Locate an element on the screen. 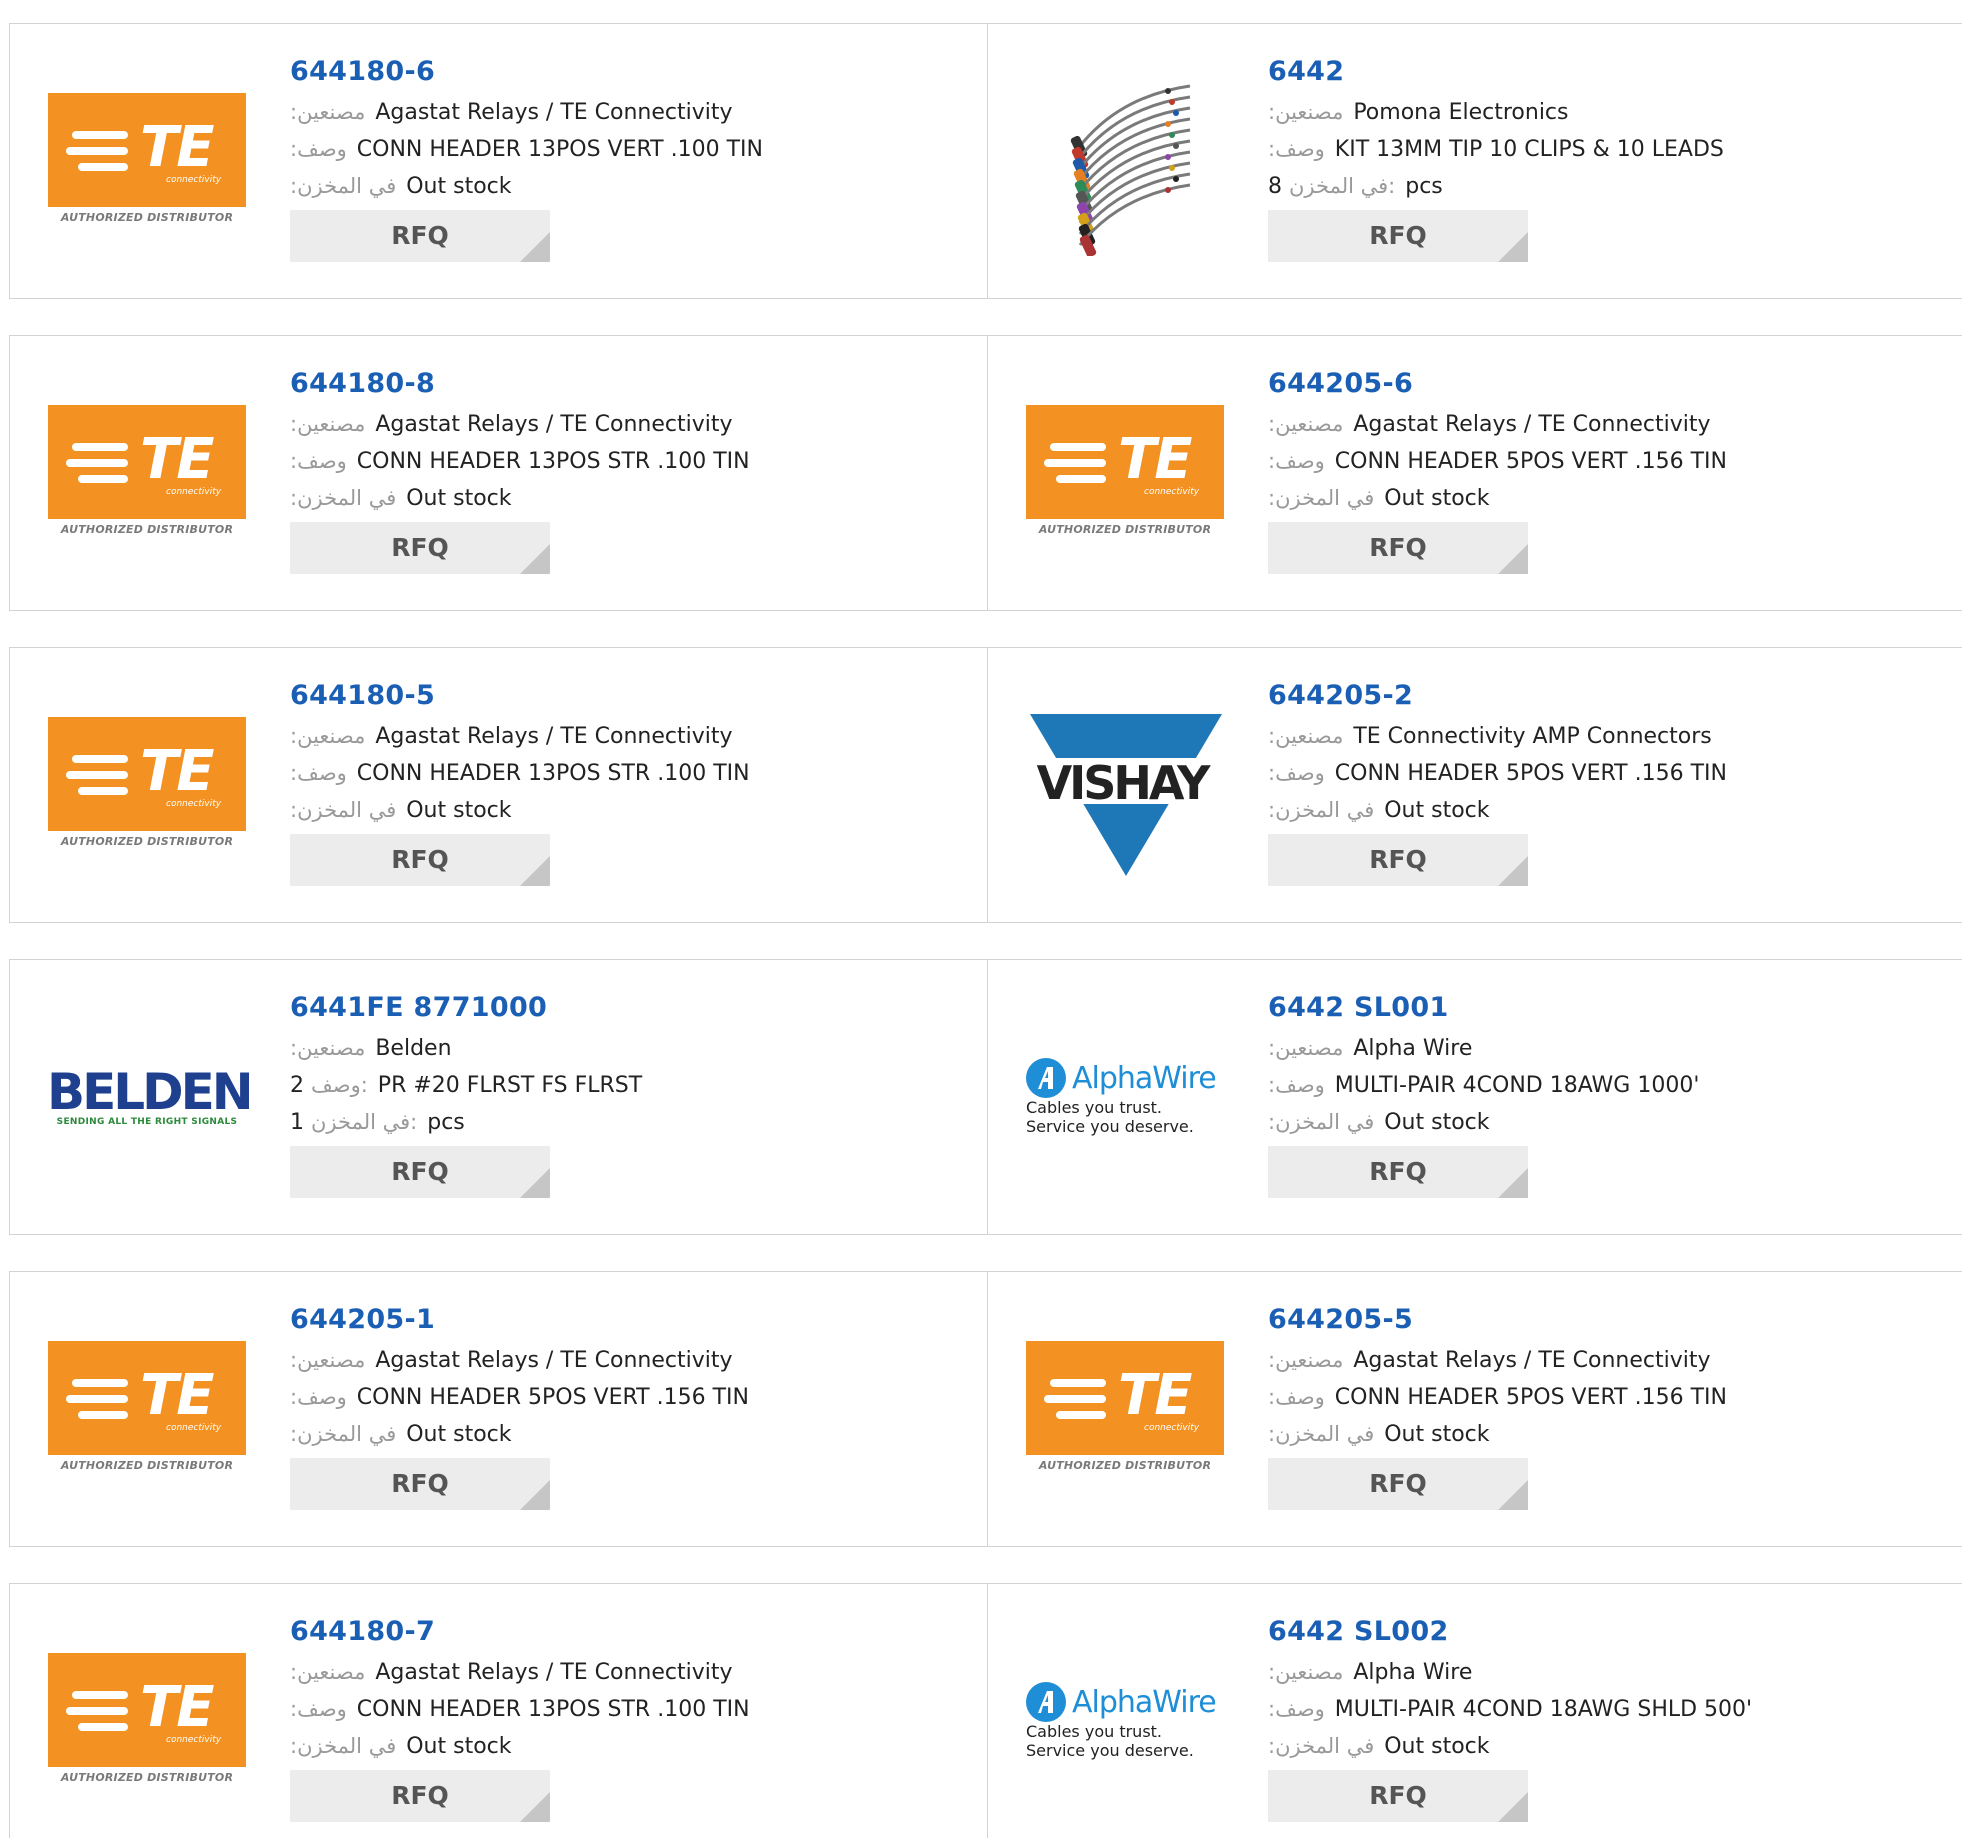 The height and width of the screenshot is (1838, 1962). manufacturer-logo is located at coordinates (1125, 171).